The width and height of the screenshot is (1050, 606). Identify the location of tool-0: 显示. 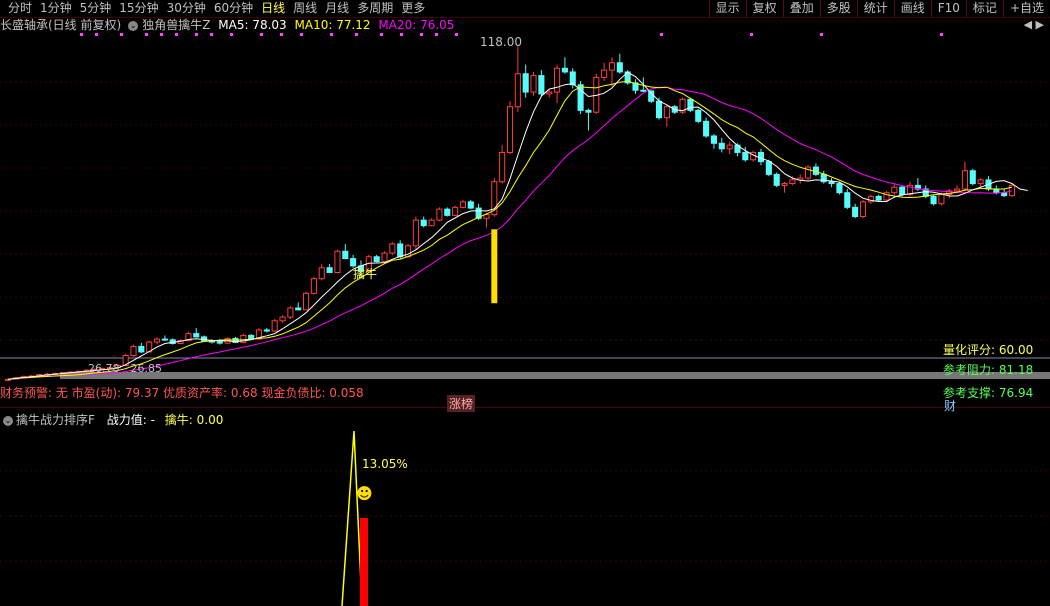
(727, 8).